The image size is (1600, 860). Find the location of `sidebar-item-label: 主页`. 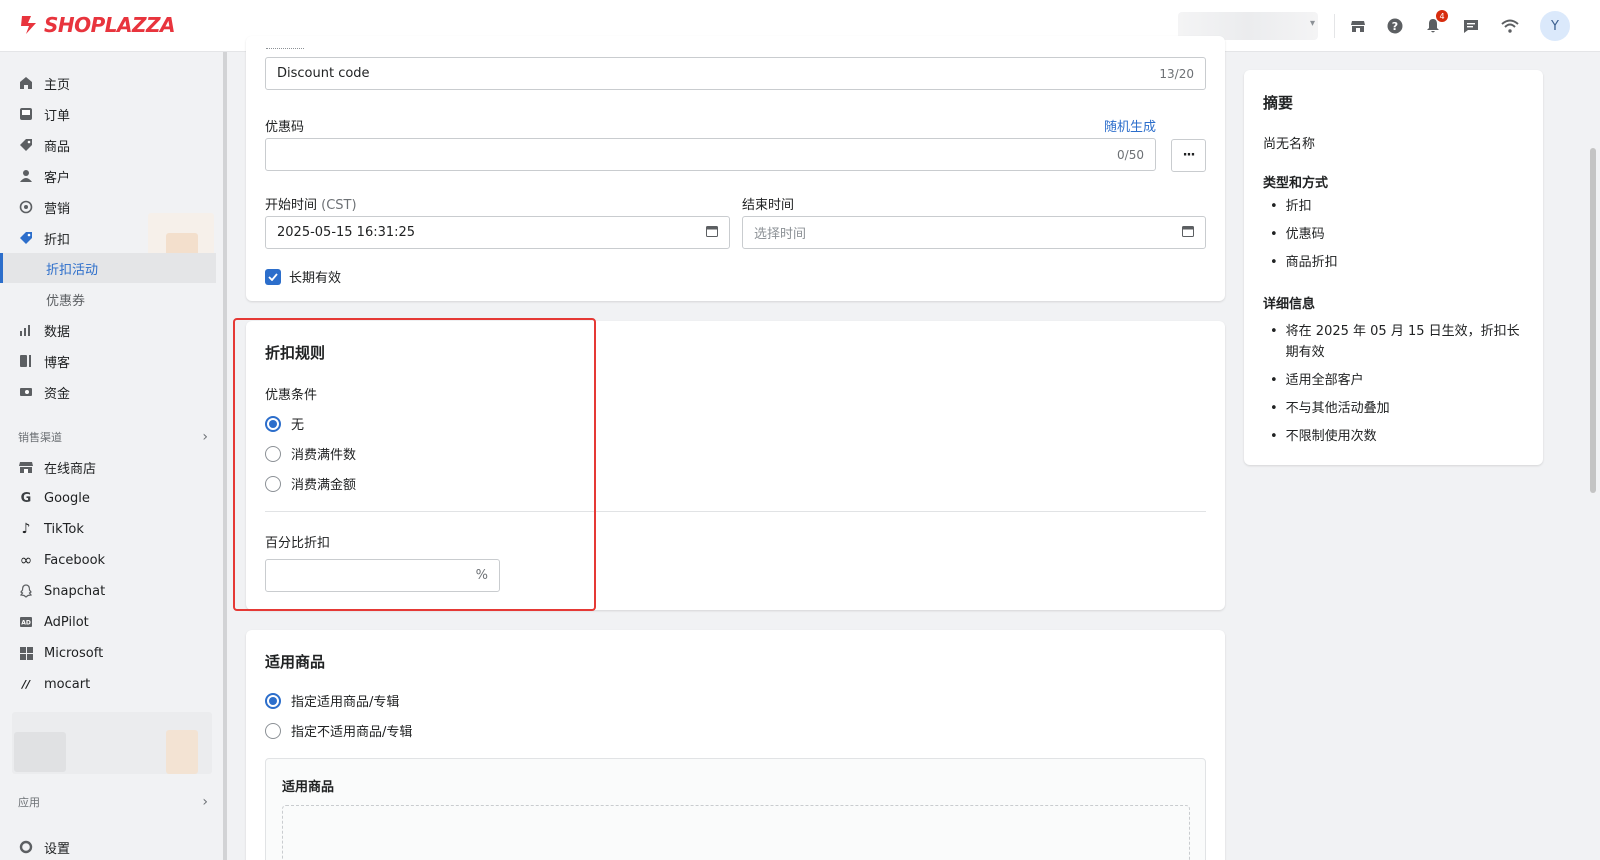

sidebar-item-label: 主页 is located at coordinates (57, 85).